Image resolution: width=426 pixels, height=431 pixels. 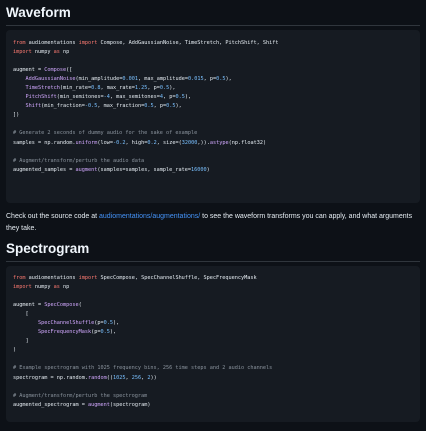 What do you see at coordinates (130, 79) in the screenshot?
I see `code-number: 0.001` at bounding box center [130, 79].